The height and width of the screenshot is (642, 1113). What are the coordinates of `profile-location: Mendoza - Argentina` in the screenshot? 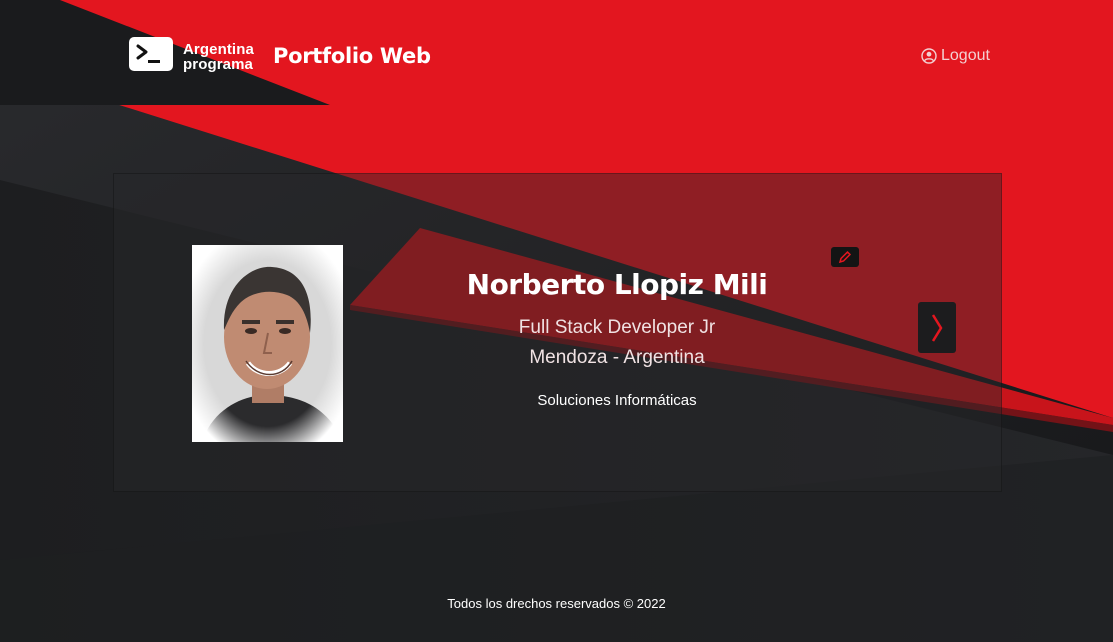 It's located at (617, 357).